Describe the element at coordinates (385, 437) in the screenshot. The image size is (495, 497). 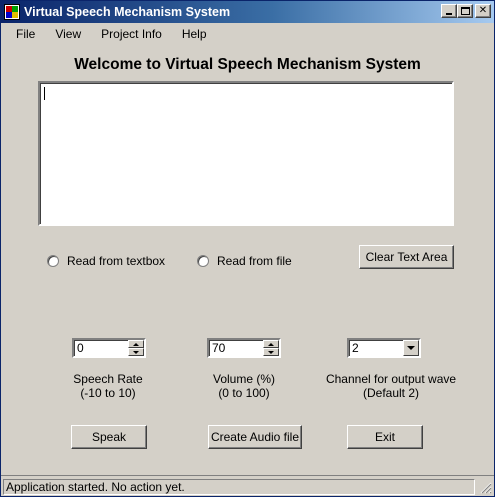
I see `exit-button: Exit` at that location.